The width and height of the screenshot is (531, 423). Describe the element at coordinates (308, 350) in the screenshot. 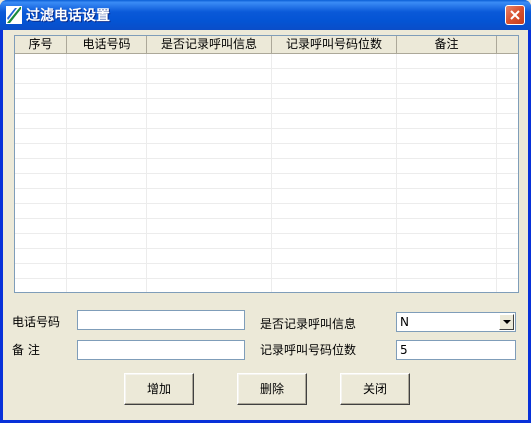

I see `digits-label: 记录呼叫号码位数` at that location.